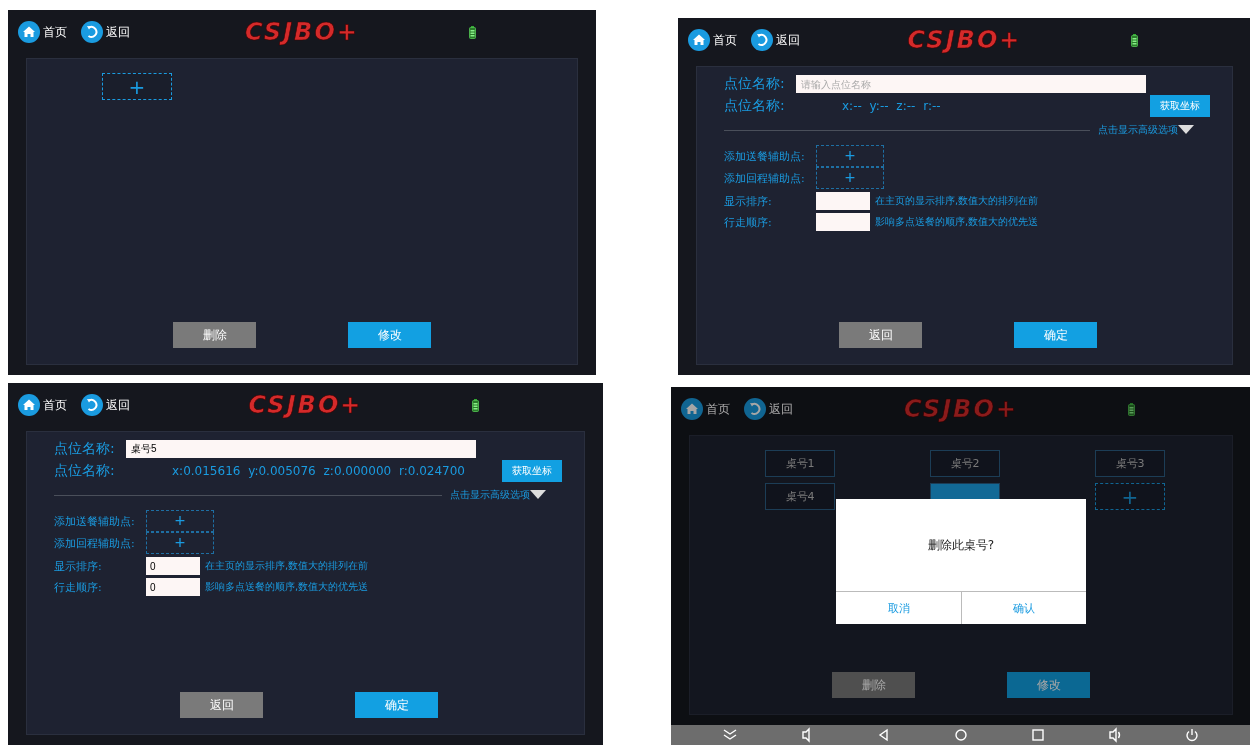 This screenshot has height=745, width=1250. What do you see at coordinates (971, 84) in the screenshot?
I see `name-field: 请输入点位名称` at bounding box center [971, 84].